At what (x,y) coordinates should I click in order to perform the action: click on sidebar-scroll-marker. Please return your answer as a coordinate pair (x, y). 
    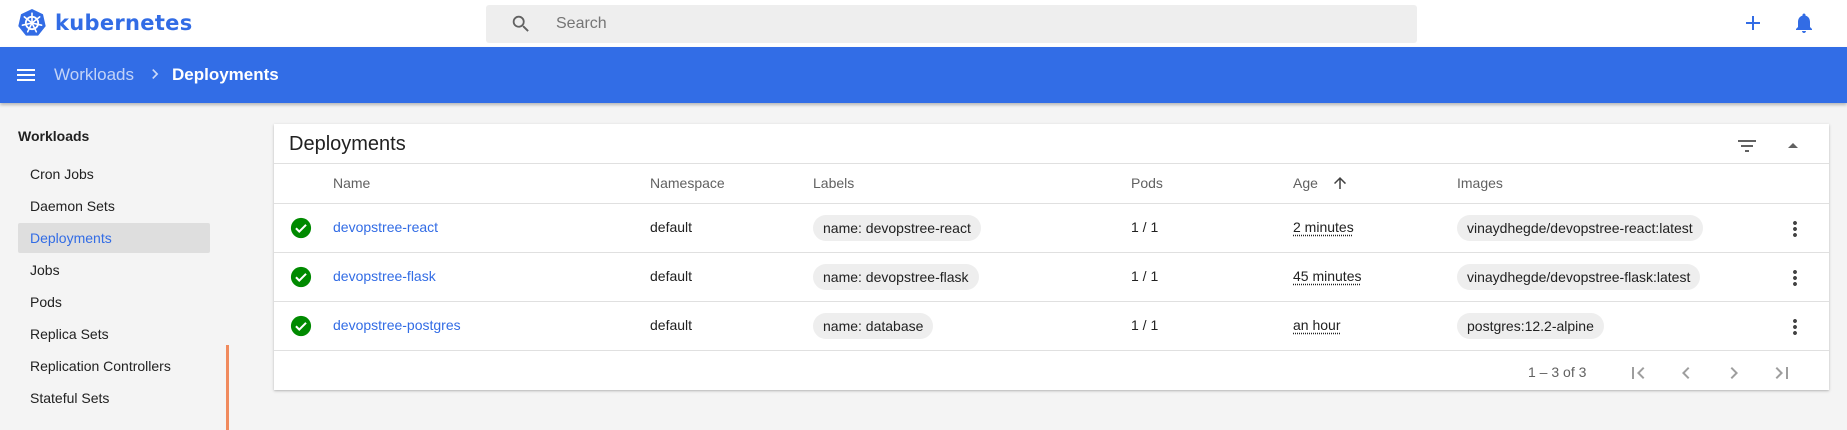
    Looking at the image, I should click on (227, 387).